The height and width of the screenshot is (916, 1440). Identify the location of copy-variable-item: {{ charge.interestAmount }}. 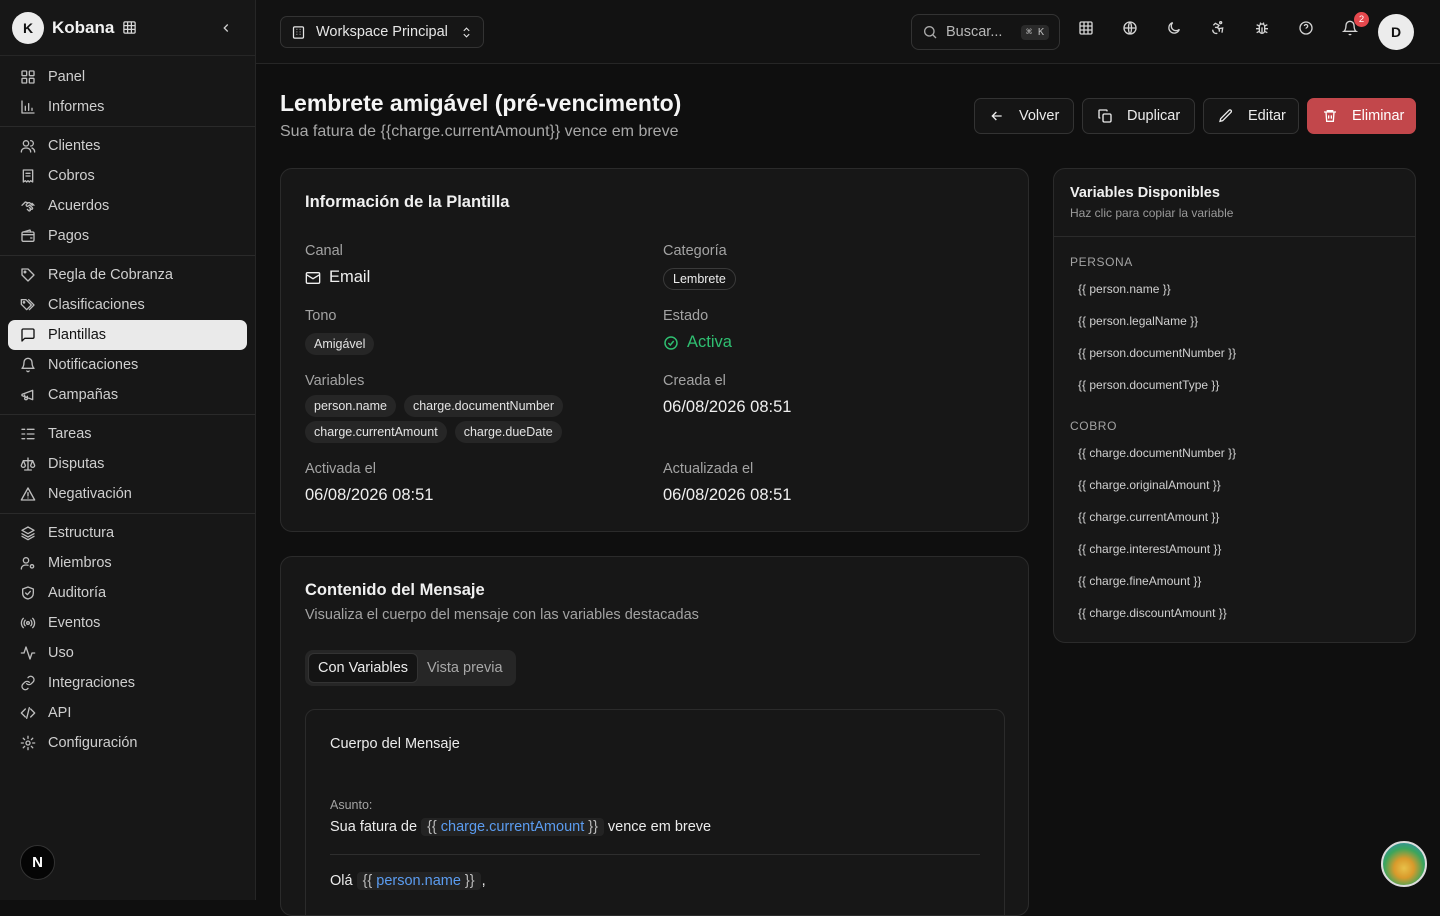
(1234, 549).